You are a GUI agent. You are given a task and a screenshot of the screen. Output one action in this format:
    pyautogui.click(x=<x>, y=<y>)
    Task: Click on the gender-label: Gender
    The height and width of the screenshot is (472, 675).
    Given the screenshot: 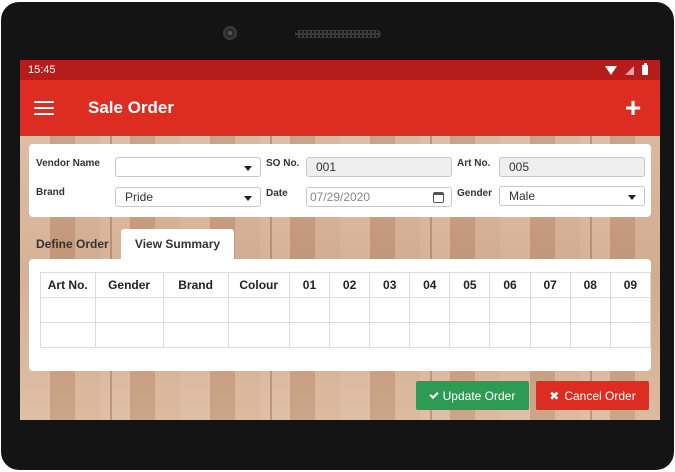 What is the action you would take?
    pyautogui.click(x=475, y=193)
    